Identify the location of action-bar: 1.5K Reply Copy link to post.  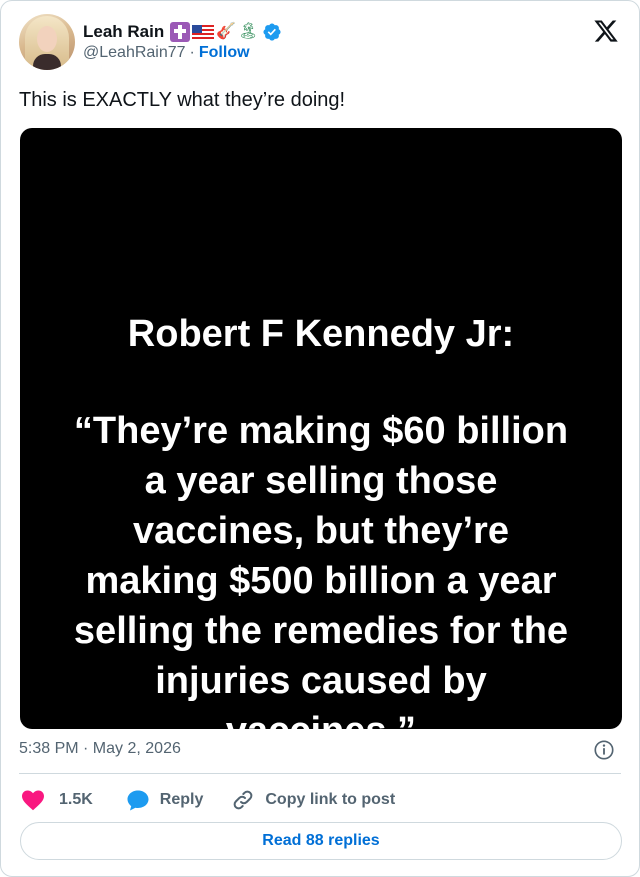
(208, 800).